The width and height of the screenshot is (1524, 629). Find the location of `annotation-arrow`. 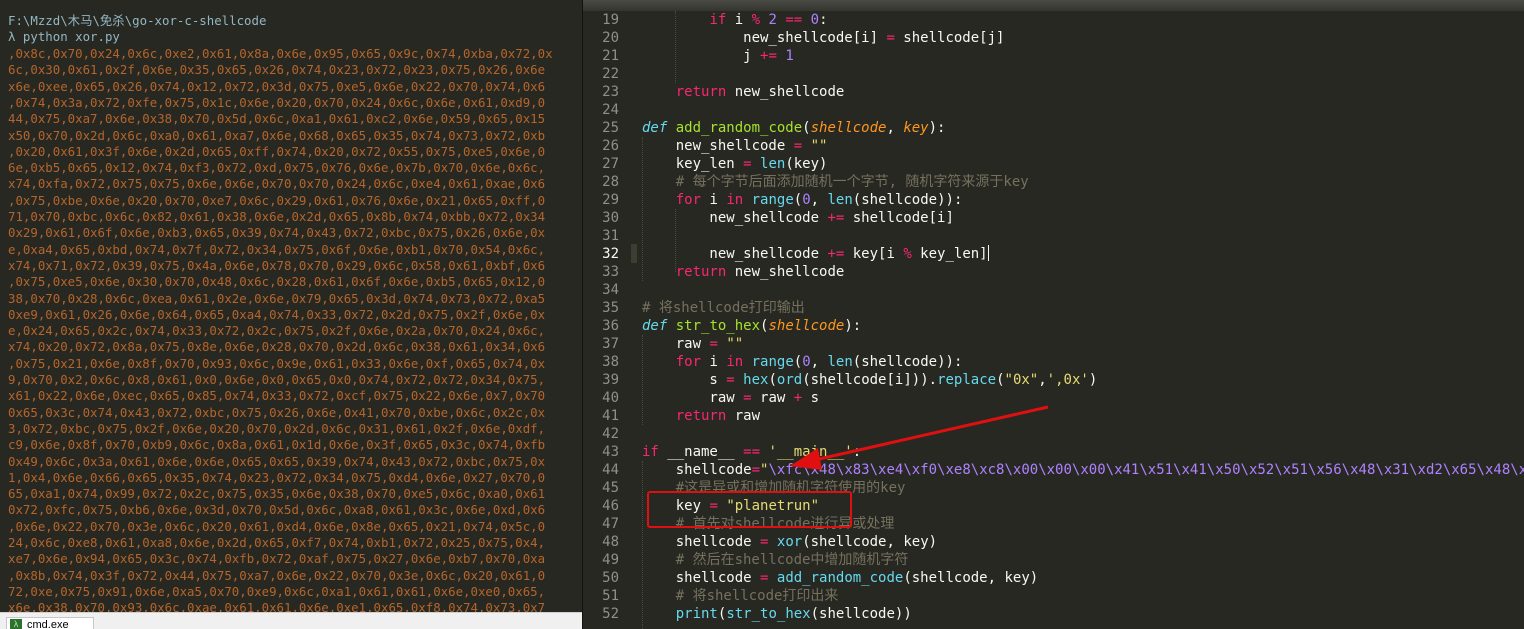

annotation-arrow is located at coordinates (919, 437).